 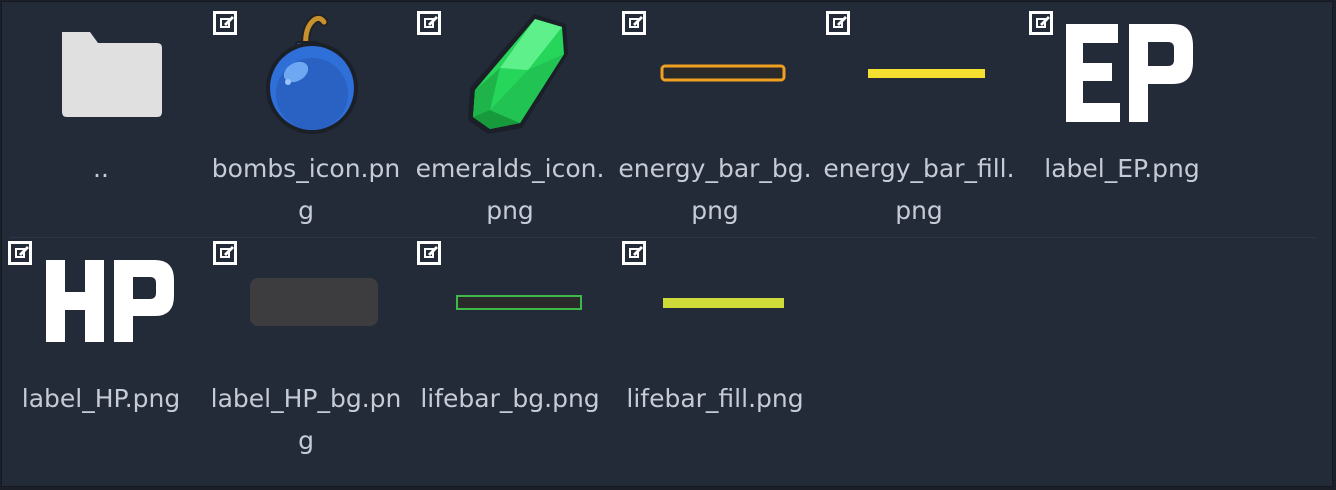 I want to click on file-item-label-hp: label_HP.png, so click(x=107, y=350).